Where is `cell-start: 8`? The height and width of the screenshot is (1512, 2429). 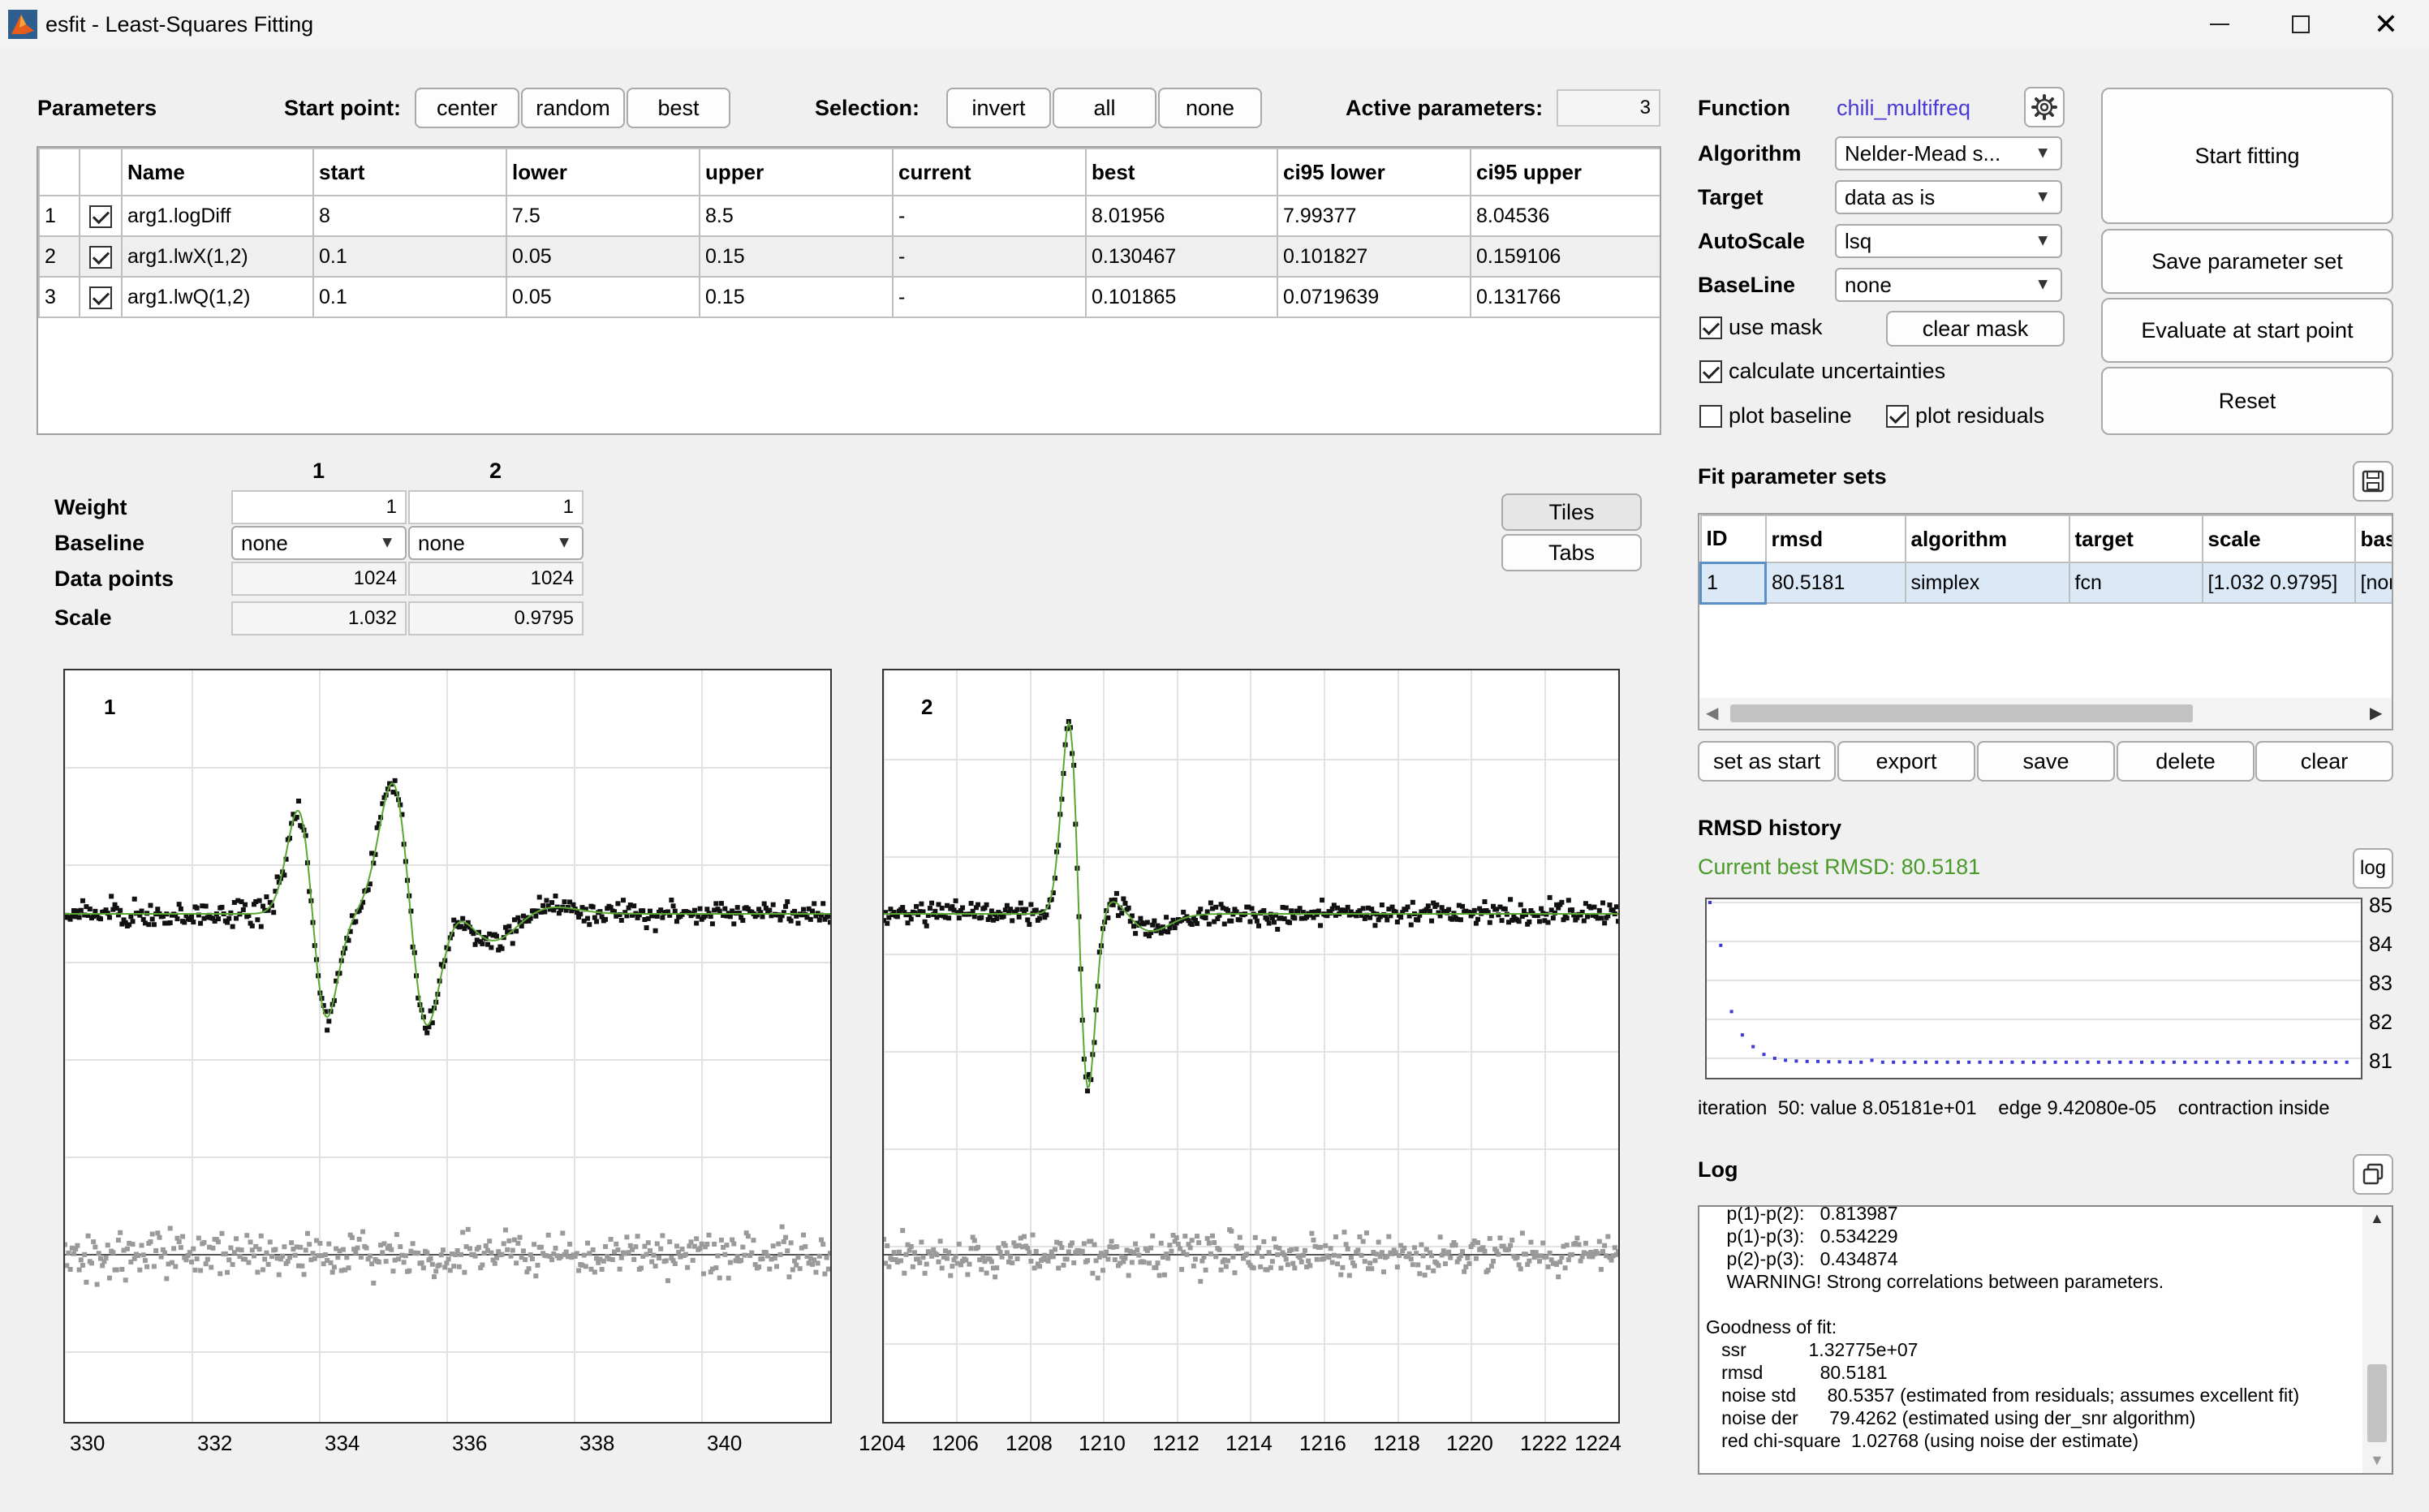
cell-start: 8 is located at coordinates (409, 216).